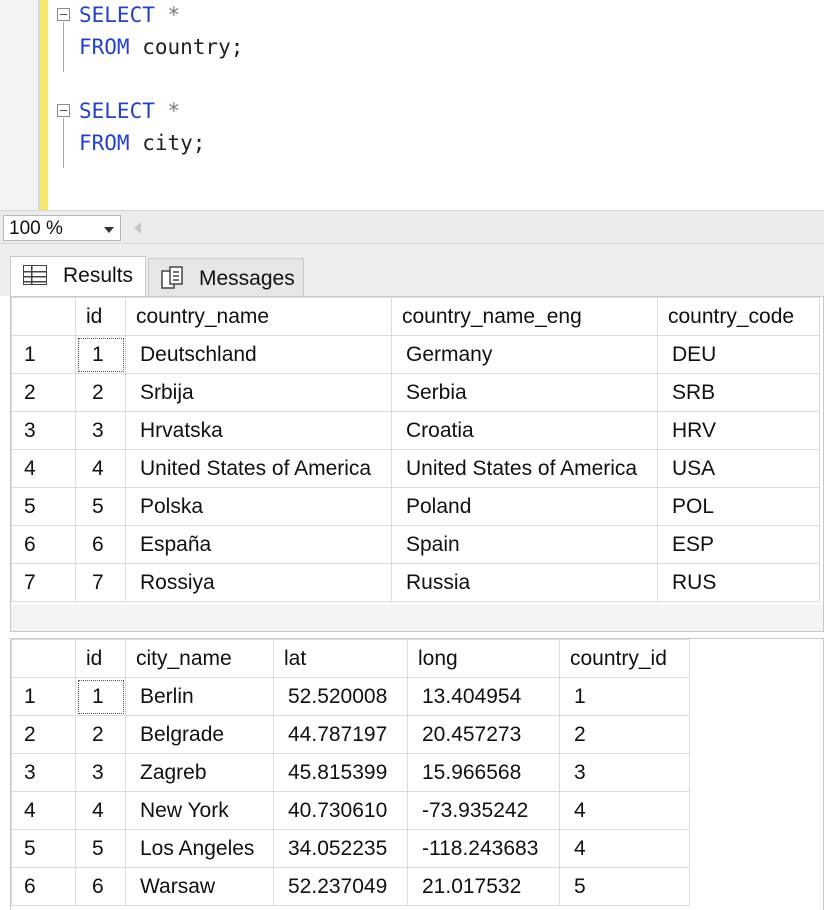 The image size is (824, 910). What do you see at coordinates (258, 506) in the screenshot?
I see `country-name-cell: Polska` at bounding box center [258, 506].